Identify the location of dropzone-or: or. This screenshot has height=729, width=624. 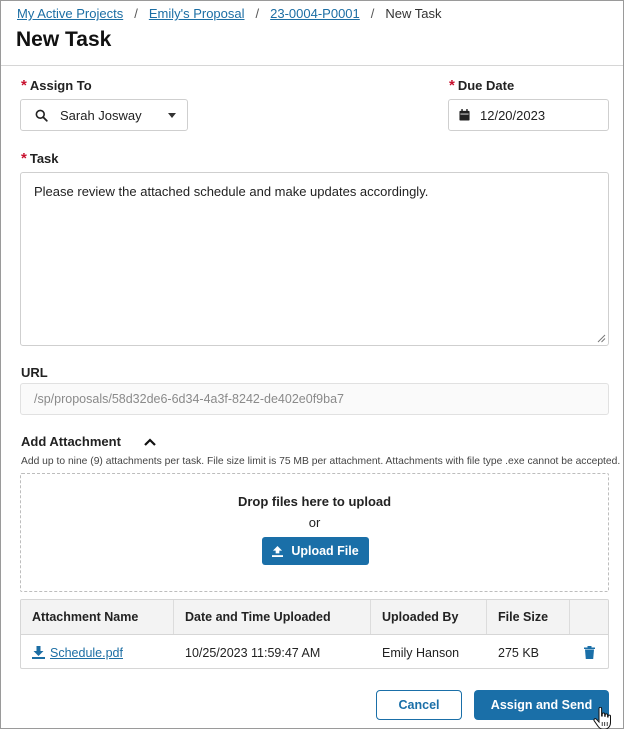
(314, 522).